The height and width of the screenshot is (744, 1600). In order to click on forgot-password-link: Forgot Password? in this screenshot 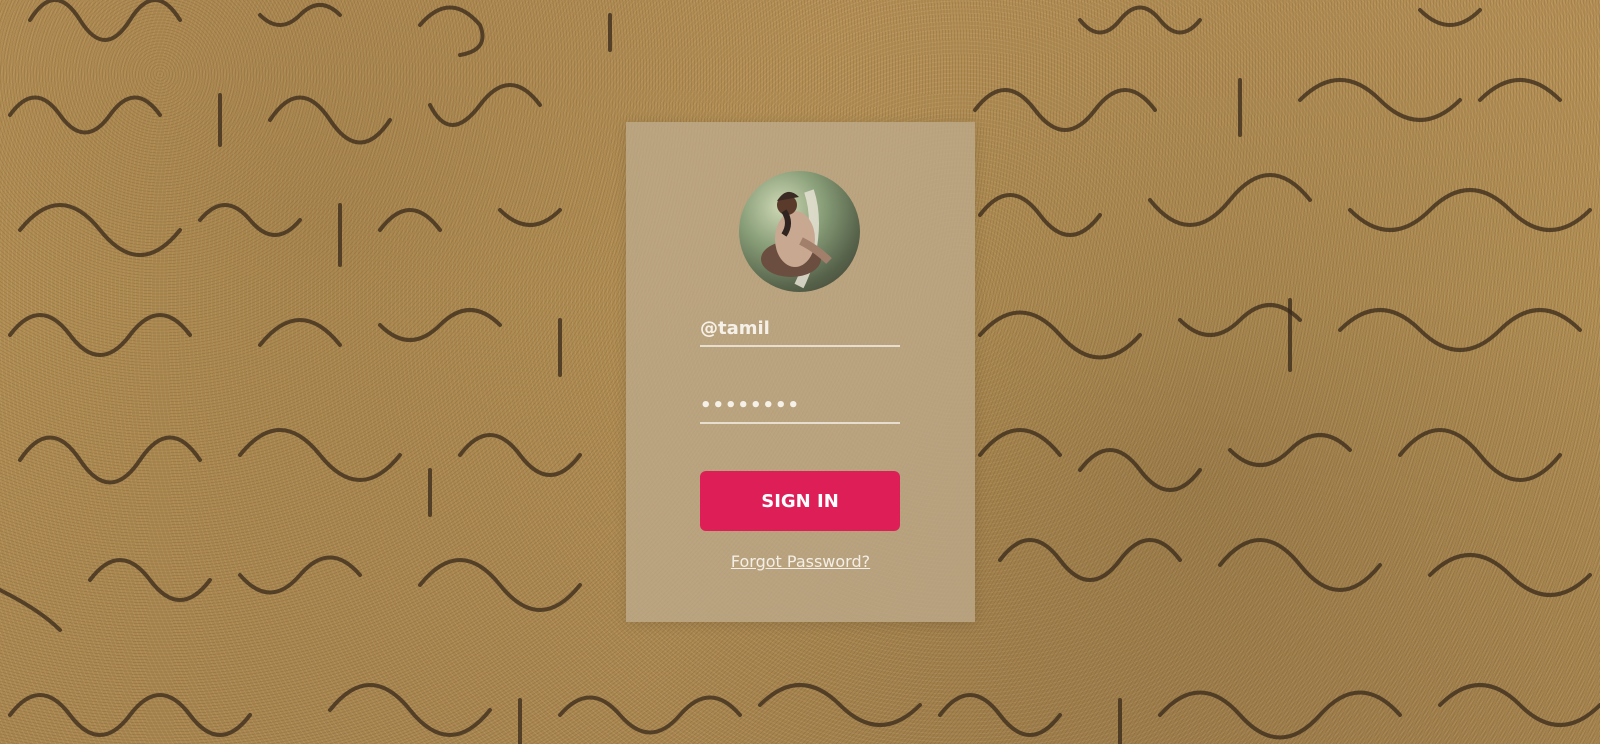, I will do `click(800, 561)`.